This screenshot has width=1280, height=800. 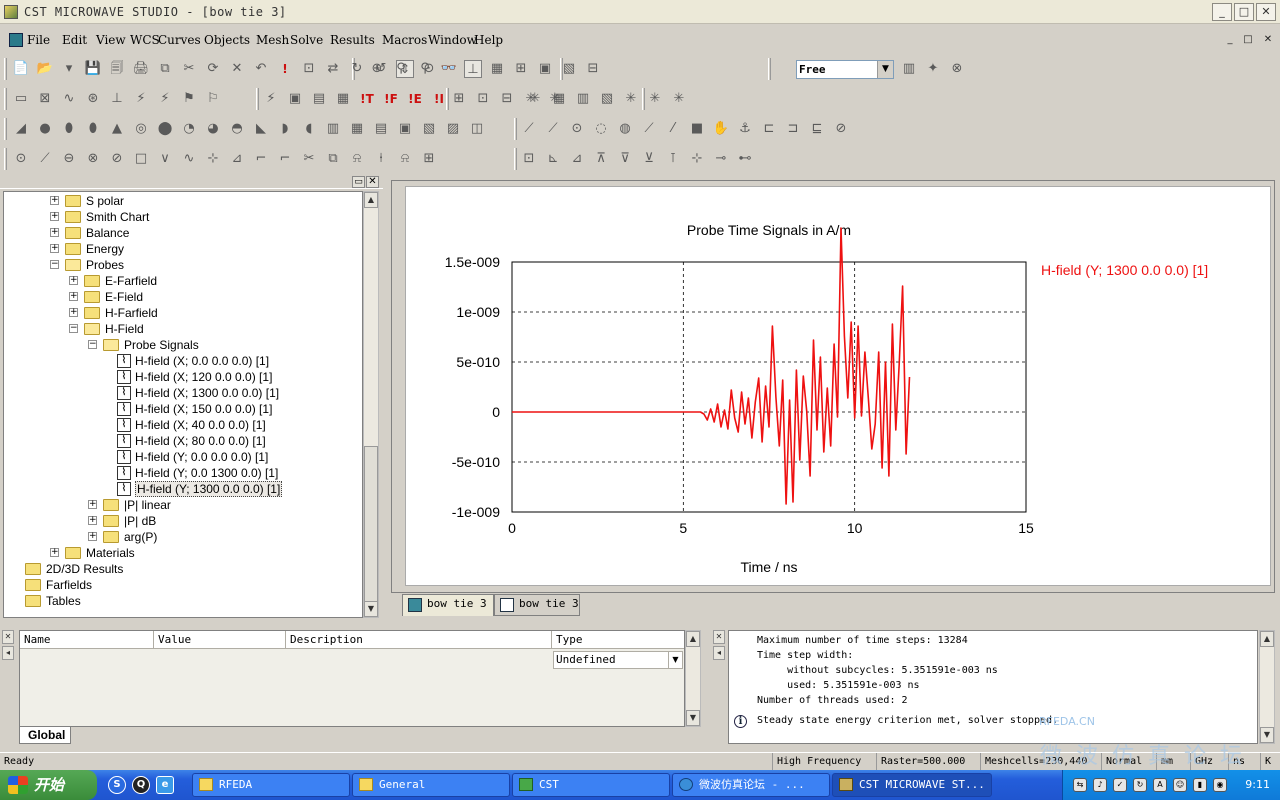 What do you see at coordinates (429, 129) in the screenshot?
I see `toolbar-icon-3-17-icon: ▧` at bounding box center [429, 129].